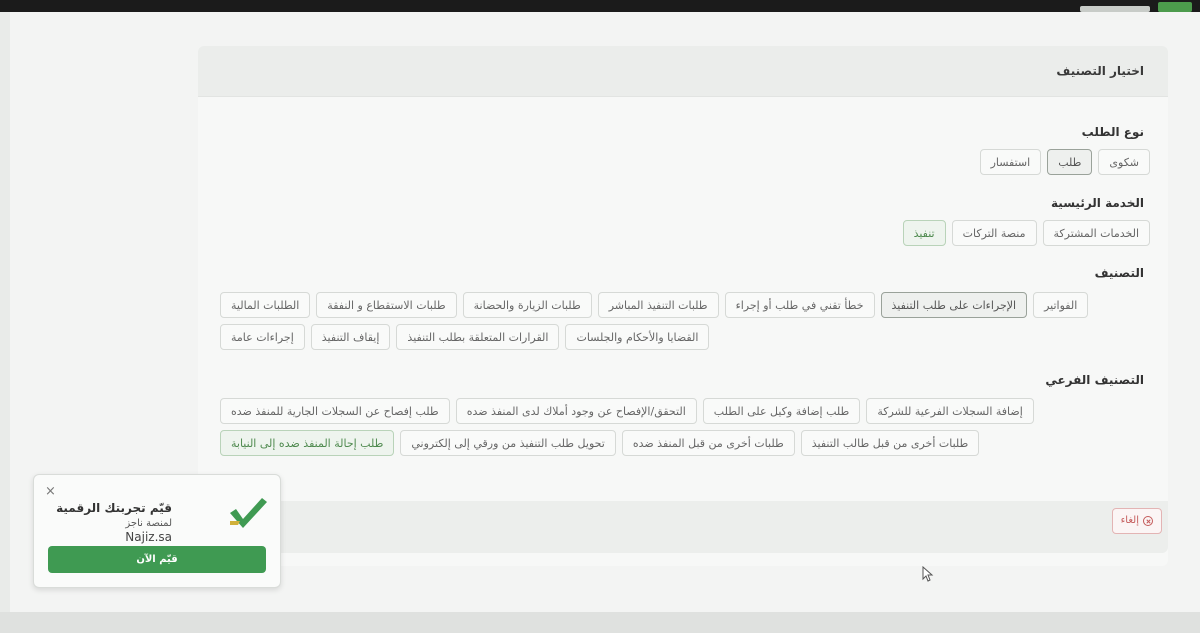  I want to click on classification-label: التصنيف, so click(1119, 273).